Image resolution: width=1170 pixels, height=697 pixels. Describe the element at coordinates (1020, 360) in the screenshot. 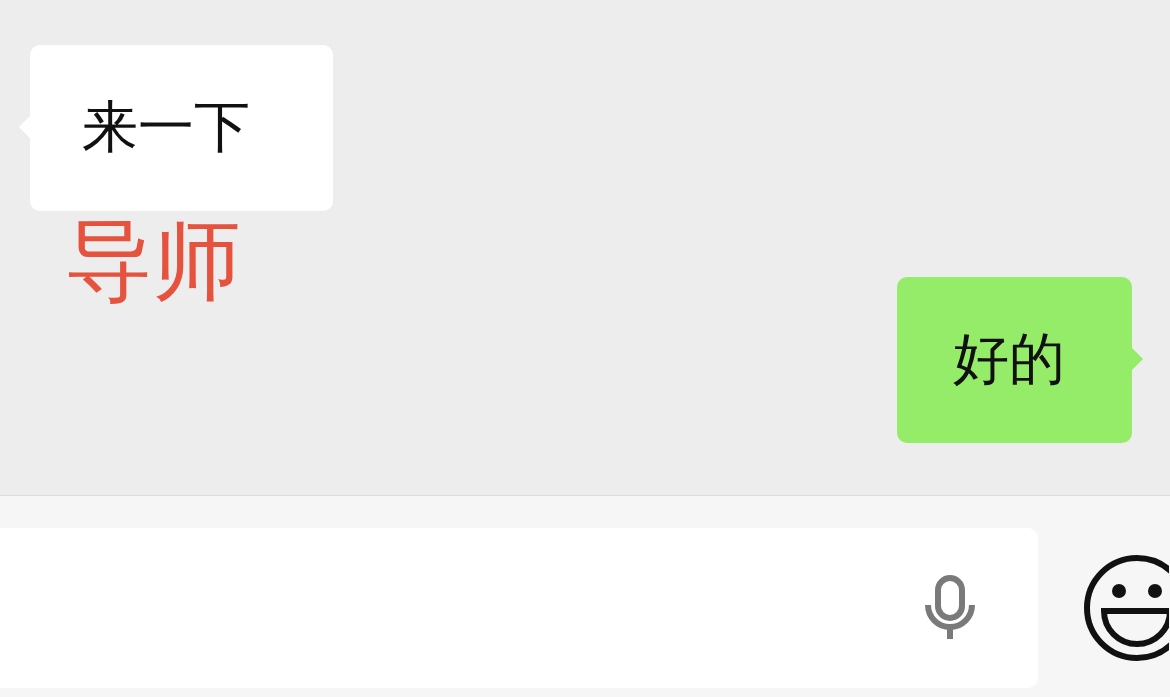

I see `message-bubble: 好的` at that location.